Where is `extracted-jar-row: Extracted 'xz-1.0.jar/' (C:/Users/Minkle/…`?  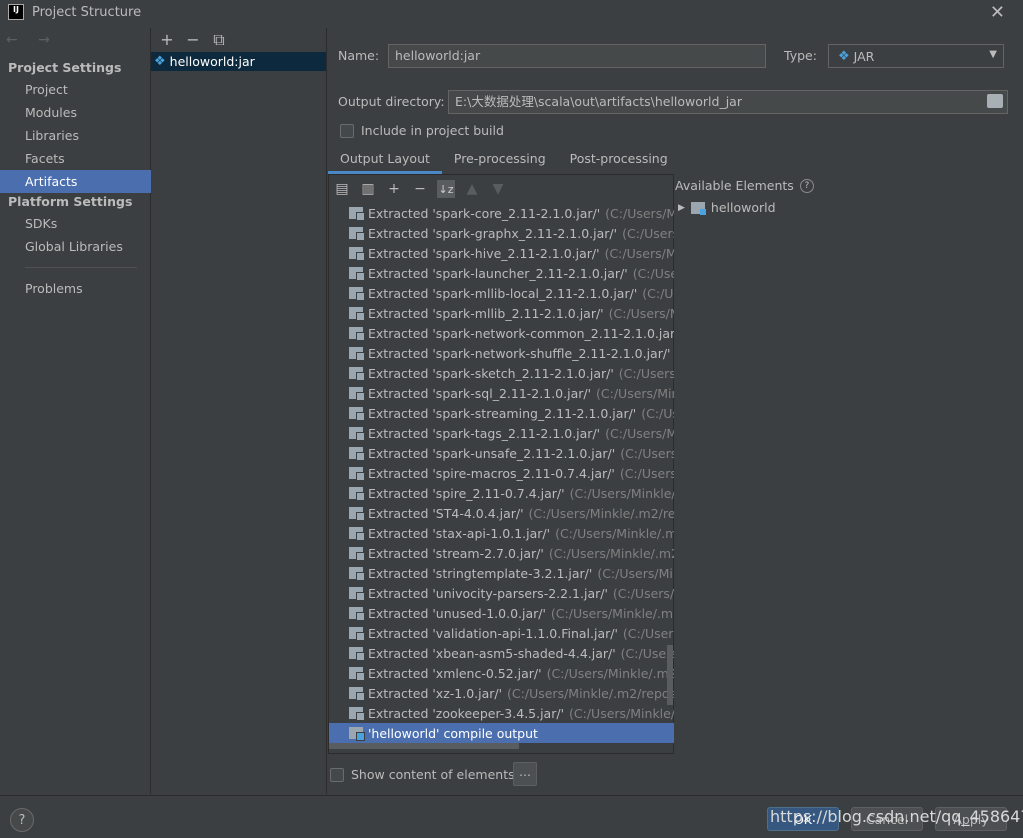 extracted-jar-row: Extracted 'xz-1.0.jar/' (C:/Users/Minkle/… is located at coordinates (501, 693).